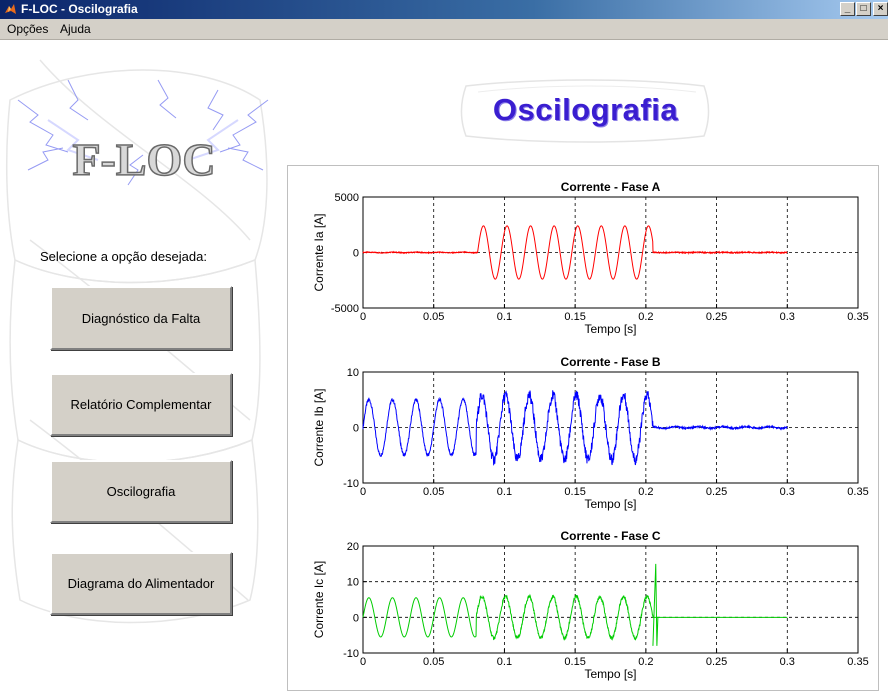  I want to click on window-titlebar: F-LOC - Oscilografia _ □ ×, so click(444, 9).